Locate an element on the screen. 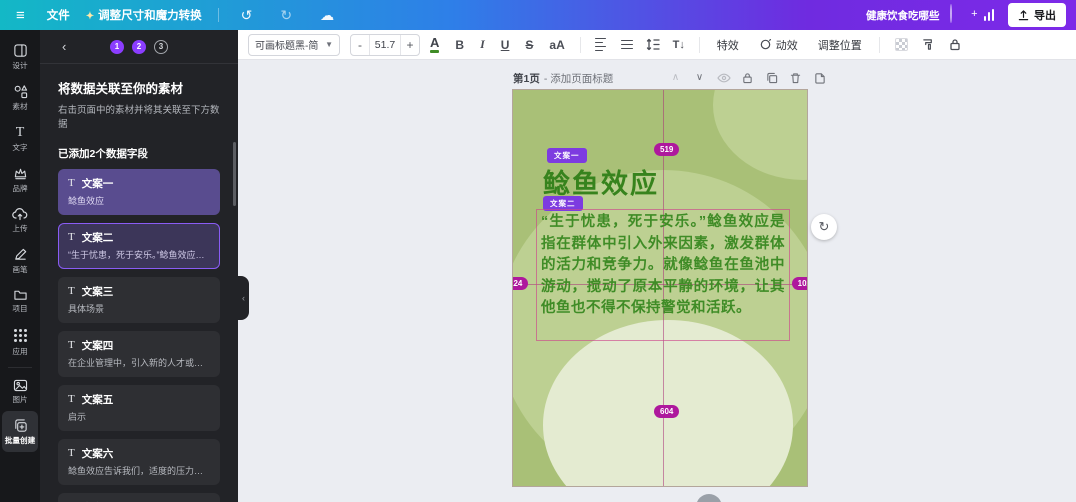  position-button: 调整位置 is located at coordinates (840, 45).